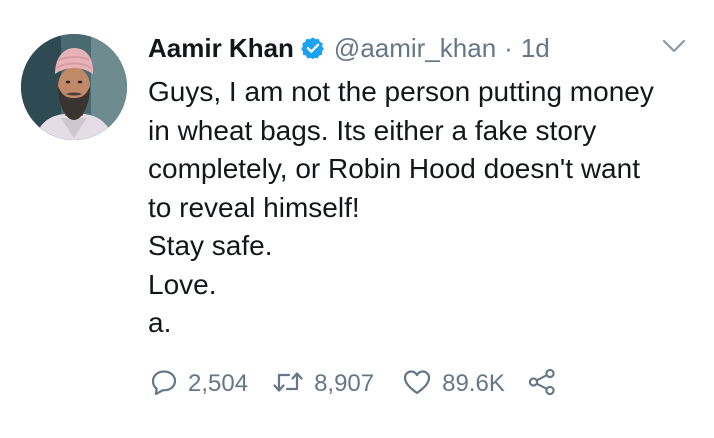 The width and height of the screenshot is (714, 438). I want to click on profile-photo, so click(74, 87).